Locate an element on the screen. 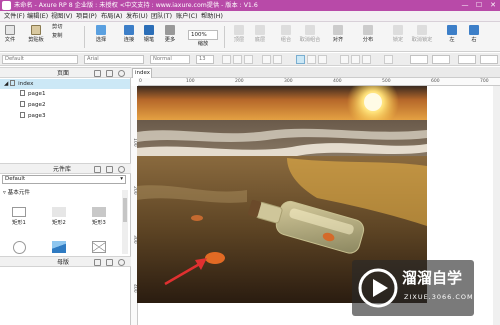 The height and width of the screenshot is (325, 500). library-select: Default ▾ is located at coordinates (64, 179).